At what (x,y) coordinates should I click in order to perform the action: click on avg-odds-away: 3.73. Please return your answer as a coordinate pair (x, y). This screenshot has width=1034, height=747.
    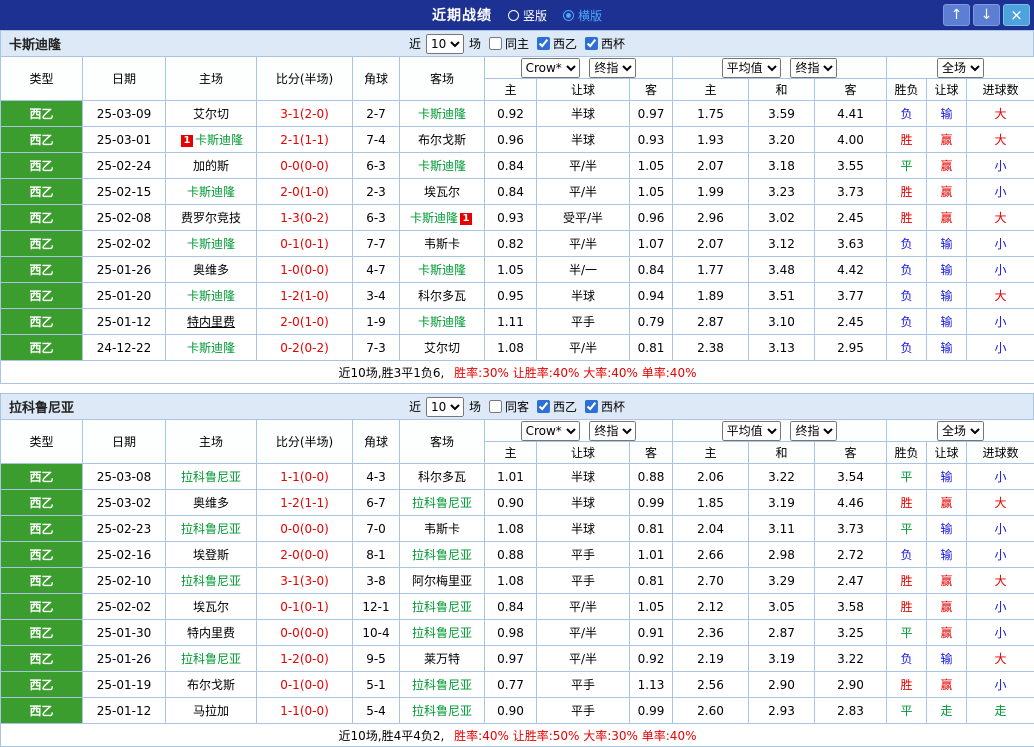
    Looking at the image, I should click on (851, 529).